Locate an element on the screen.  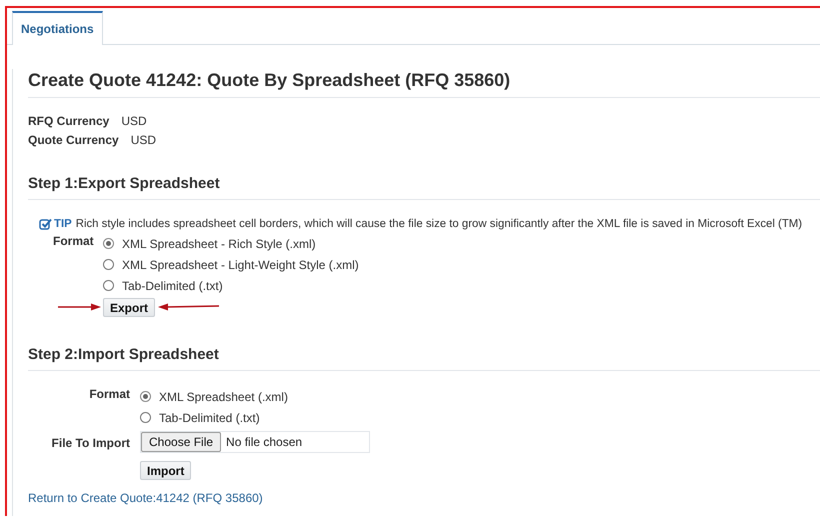
import-button: Import is located at coordinates (166, 470).